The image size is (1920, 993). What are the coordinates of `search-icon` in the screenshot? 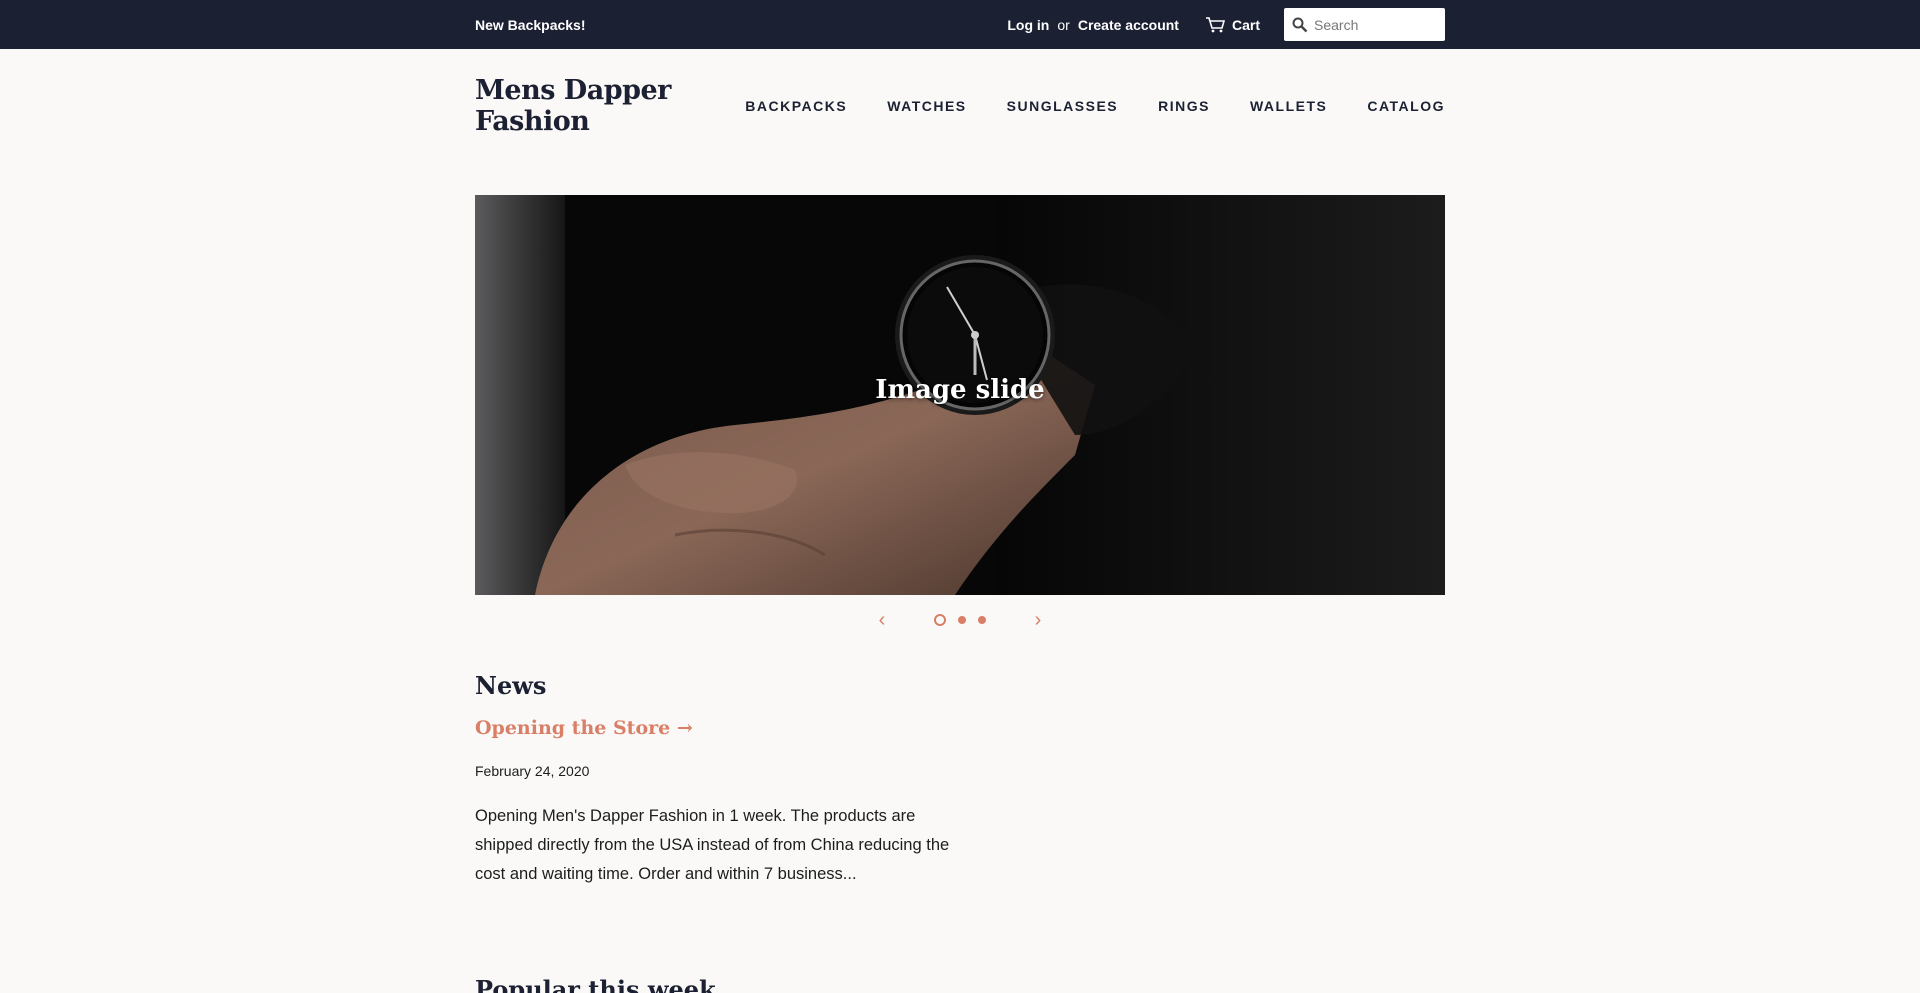 It's located at (1300, 25).